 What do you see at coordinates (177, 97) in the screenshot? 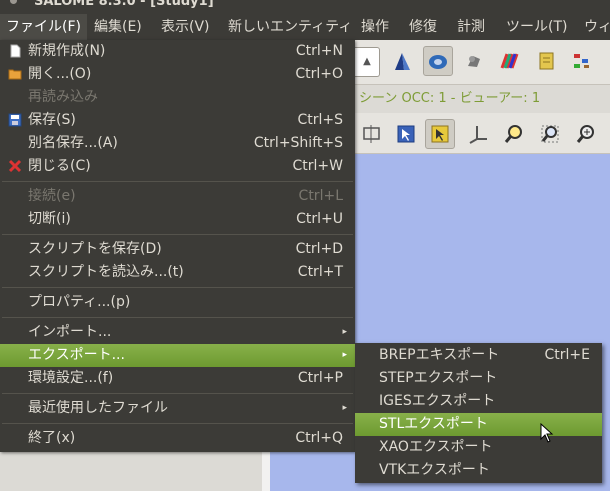
I see `menu-item-reload: 再読み込み` at bounding box center [177, 97].